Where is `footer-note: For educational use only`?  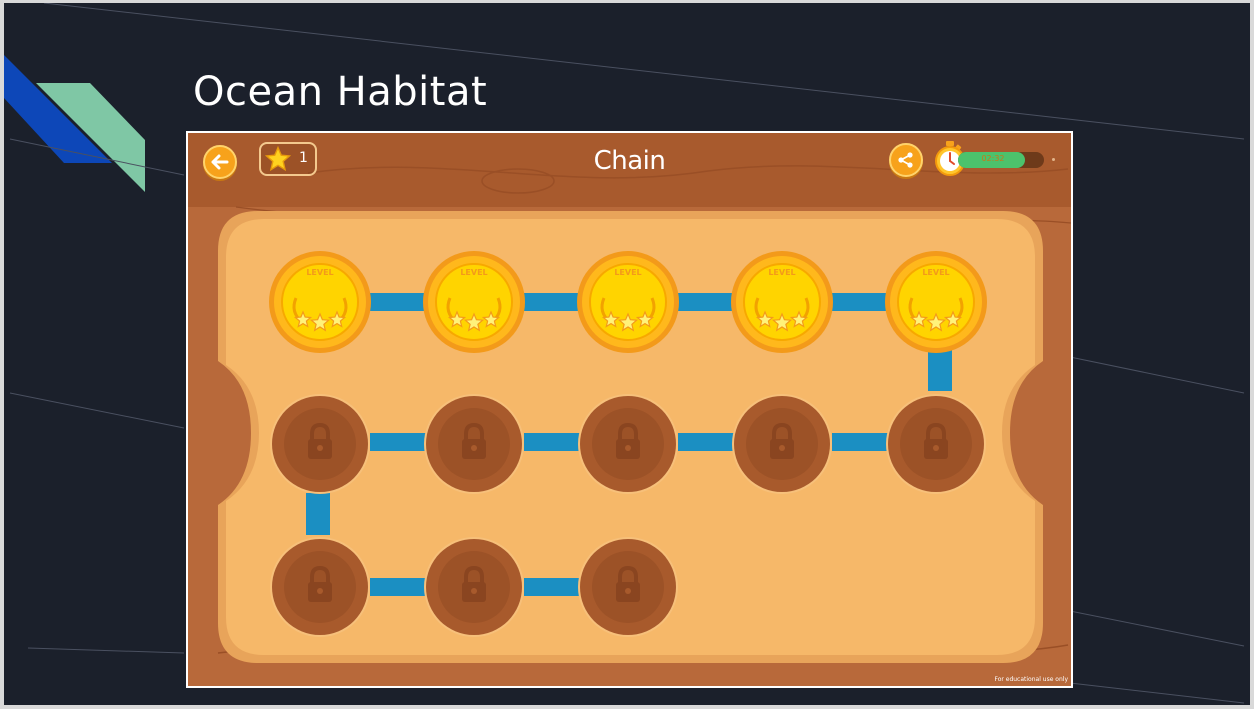
footer-note: For educational use only is located at coordinates (1031, 679).